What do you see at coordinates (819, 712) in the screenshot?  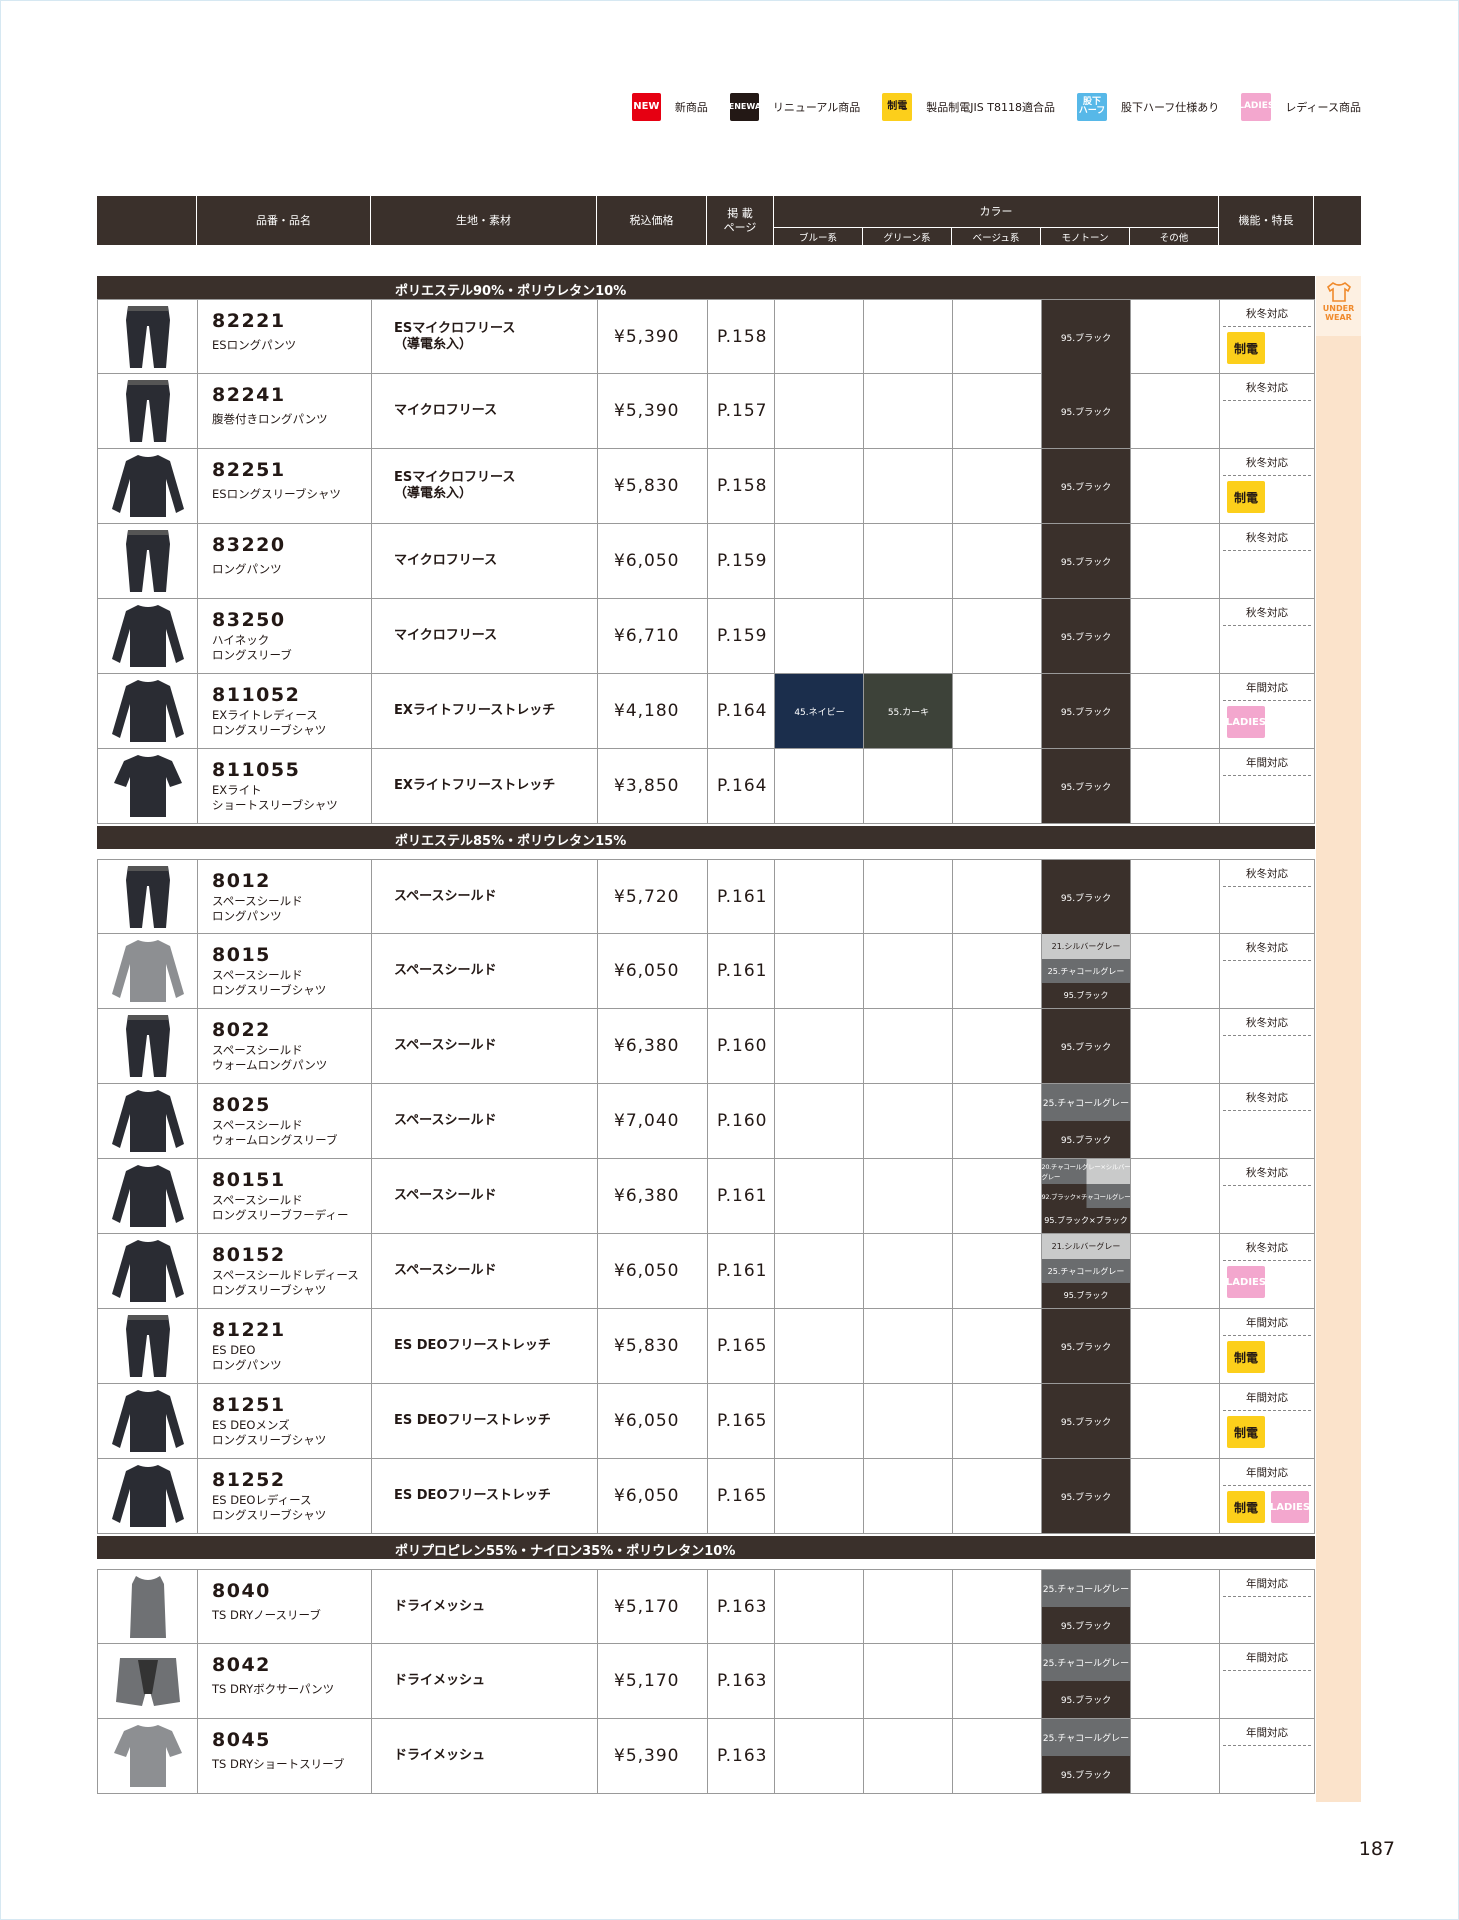 I see `color-swatch: 45.ネイビー` at bounding box center [819, 712].